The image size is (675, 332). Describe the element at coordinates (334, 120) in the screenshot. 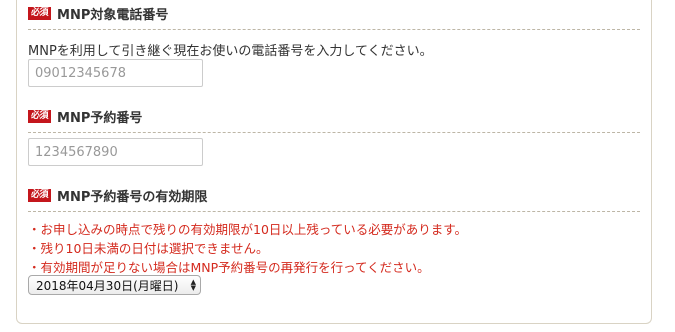

I see `field-header-reservation-number: 必須 MNP予約番号` at that location.